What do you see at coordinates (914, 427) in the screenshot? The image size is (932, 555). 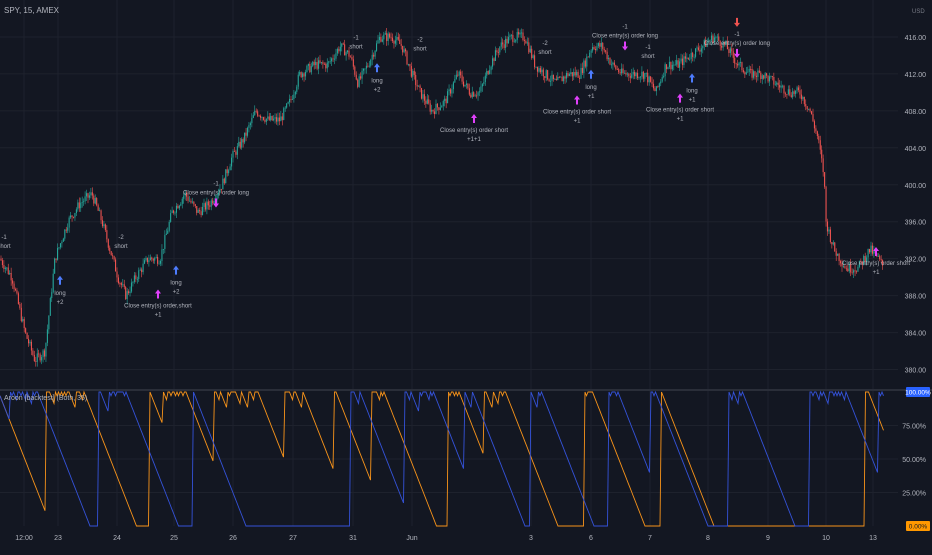 I see `osc-tick-label: 75.00%` at bounding box center [914, 427].